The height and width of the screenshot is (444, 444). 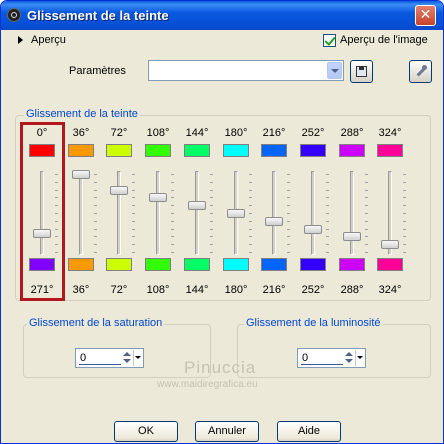 I want to click on saturation-label: Glissement de la saturation, so click(x=96, y=323).